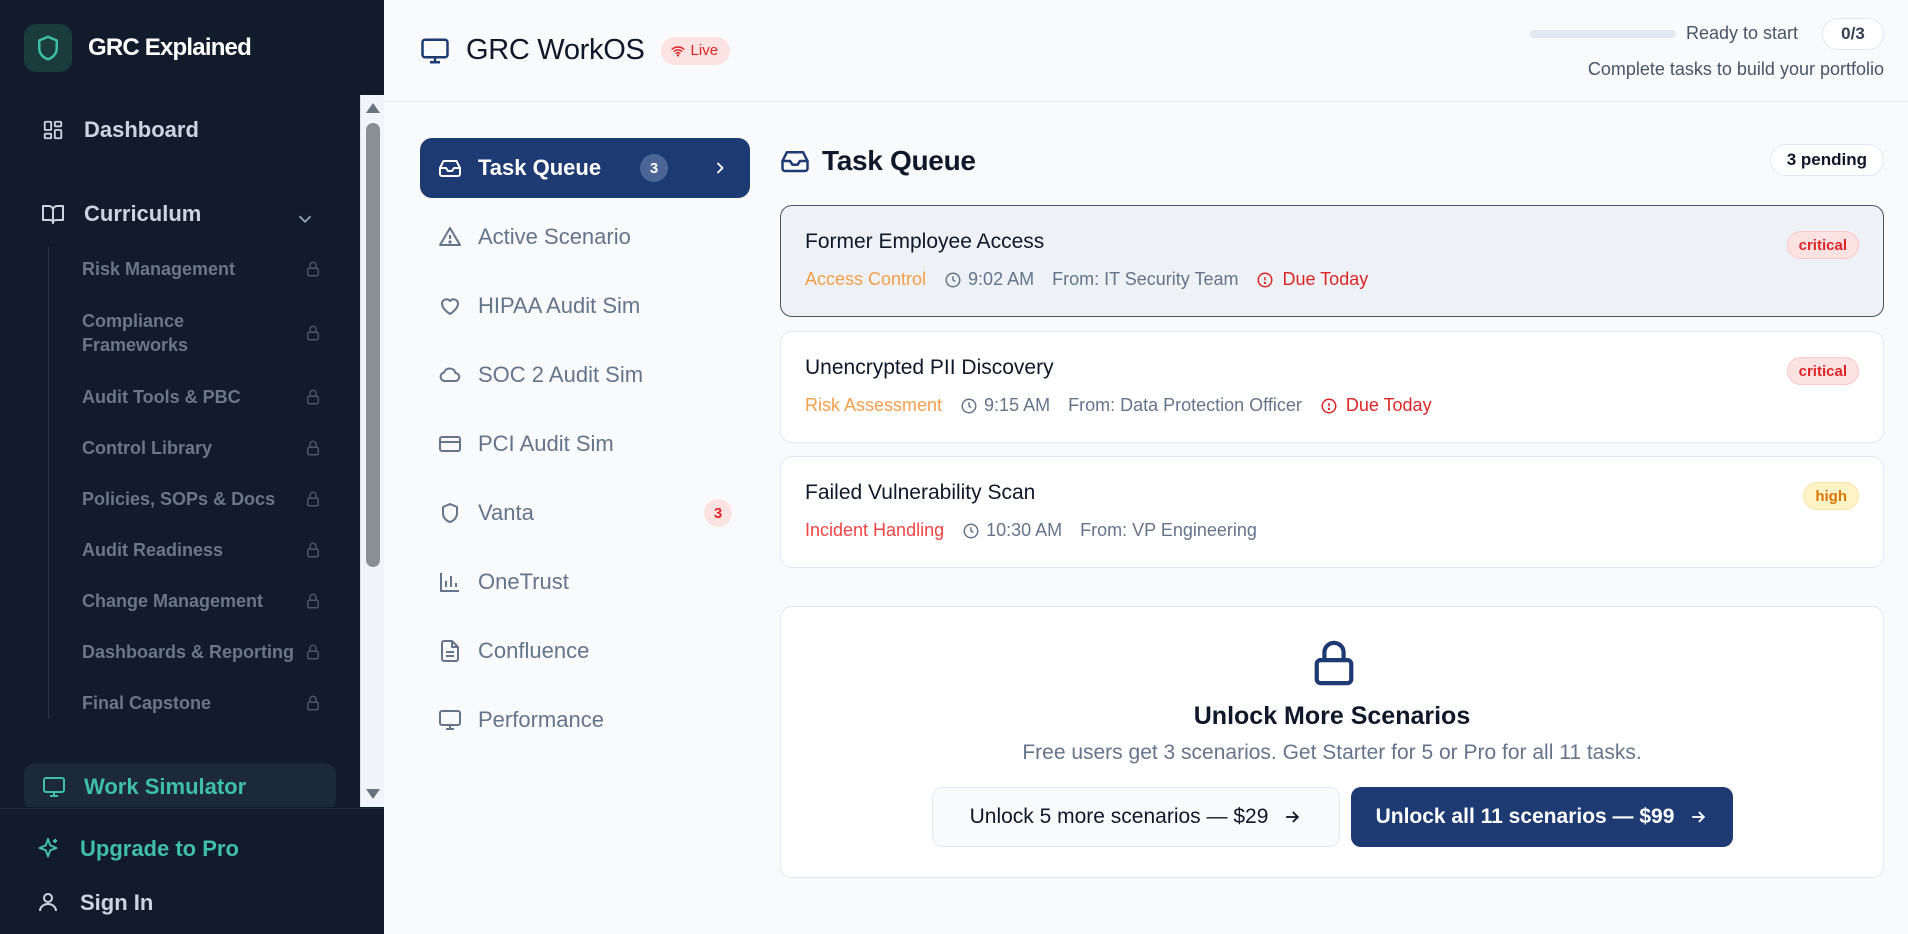  Describe the element at coordinates (1603, 34) in the screenshot. I see `progress-bar` at that location.